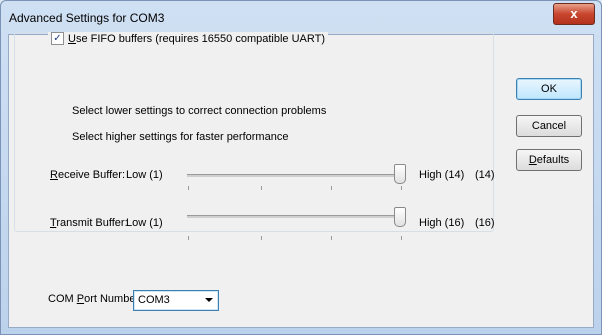 The height and width of the screenshot is (335, 602). I want to click on close-button: x, so click(574, 14).